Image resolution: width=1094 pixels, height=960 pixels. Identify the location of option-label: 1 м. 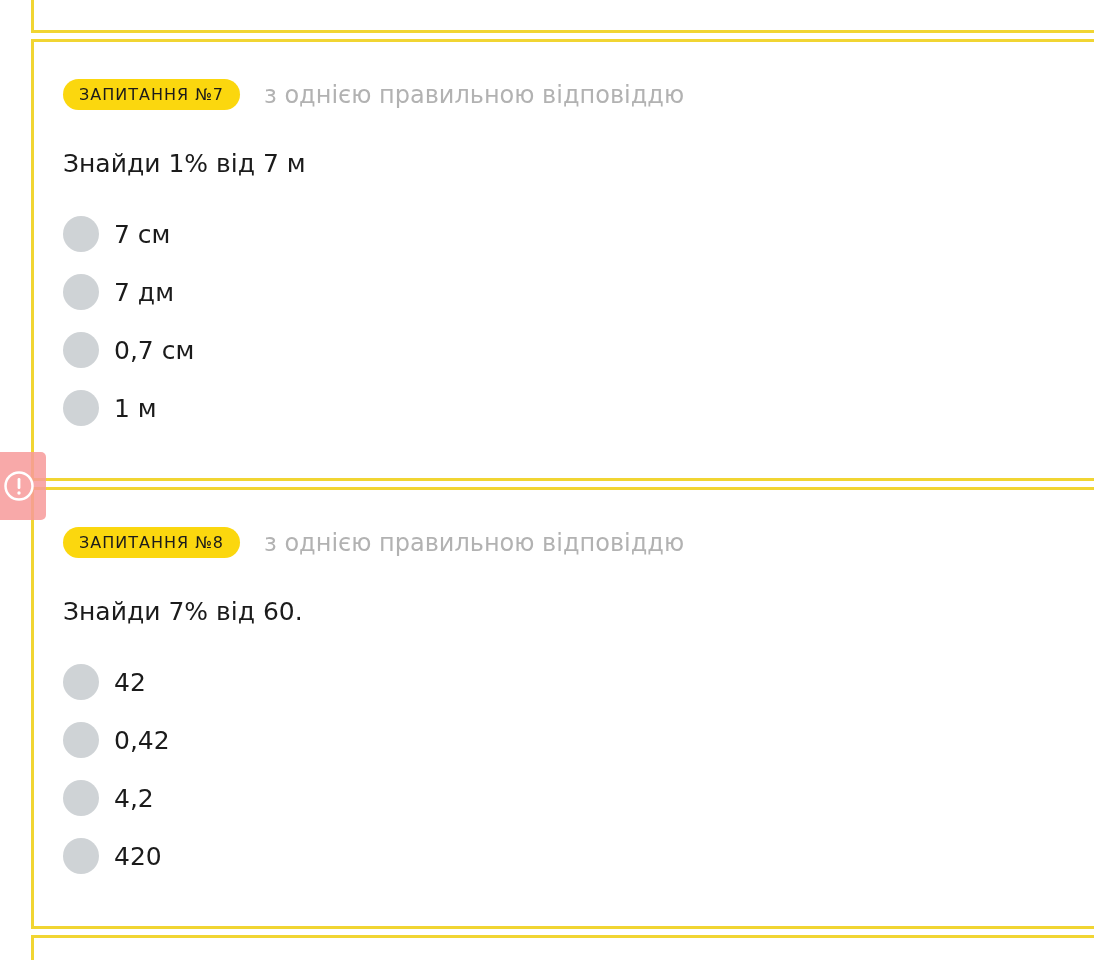
(135, 408).